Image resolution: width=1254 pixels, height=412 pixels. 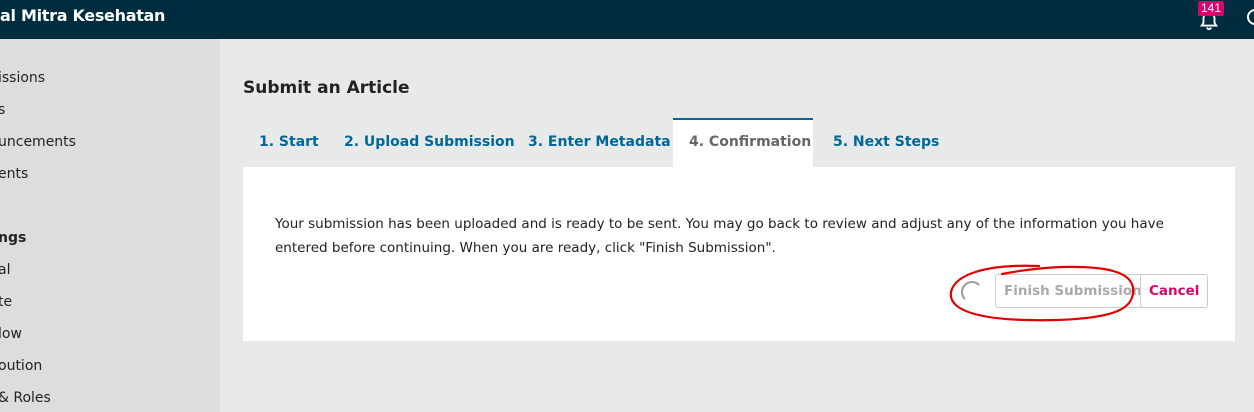 What do you see at coordinates (14, 174) in the screenshot?
I see `sidebar-item-payments: ents` at bounding box center [14, 174].